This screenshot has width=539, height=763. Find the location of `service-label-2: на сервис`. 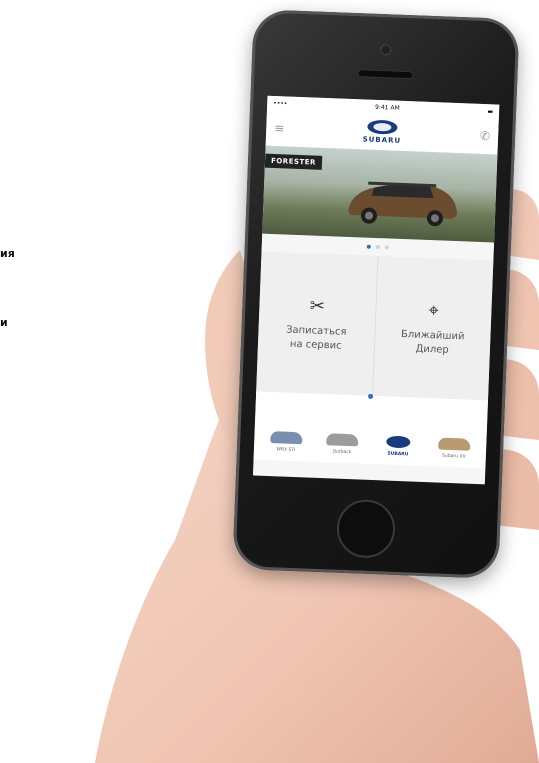

service-label-2: на сервис is located at coordinates (315, 345).